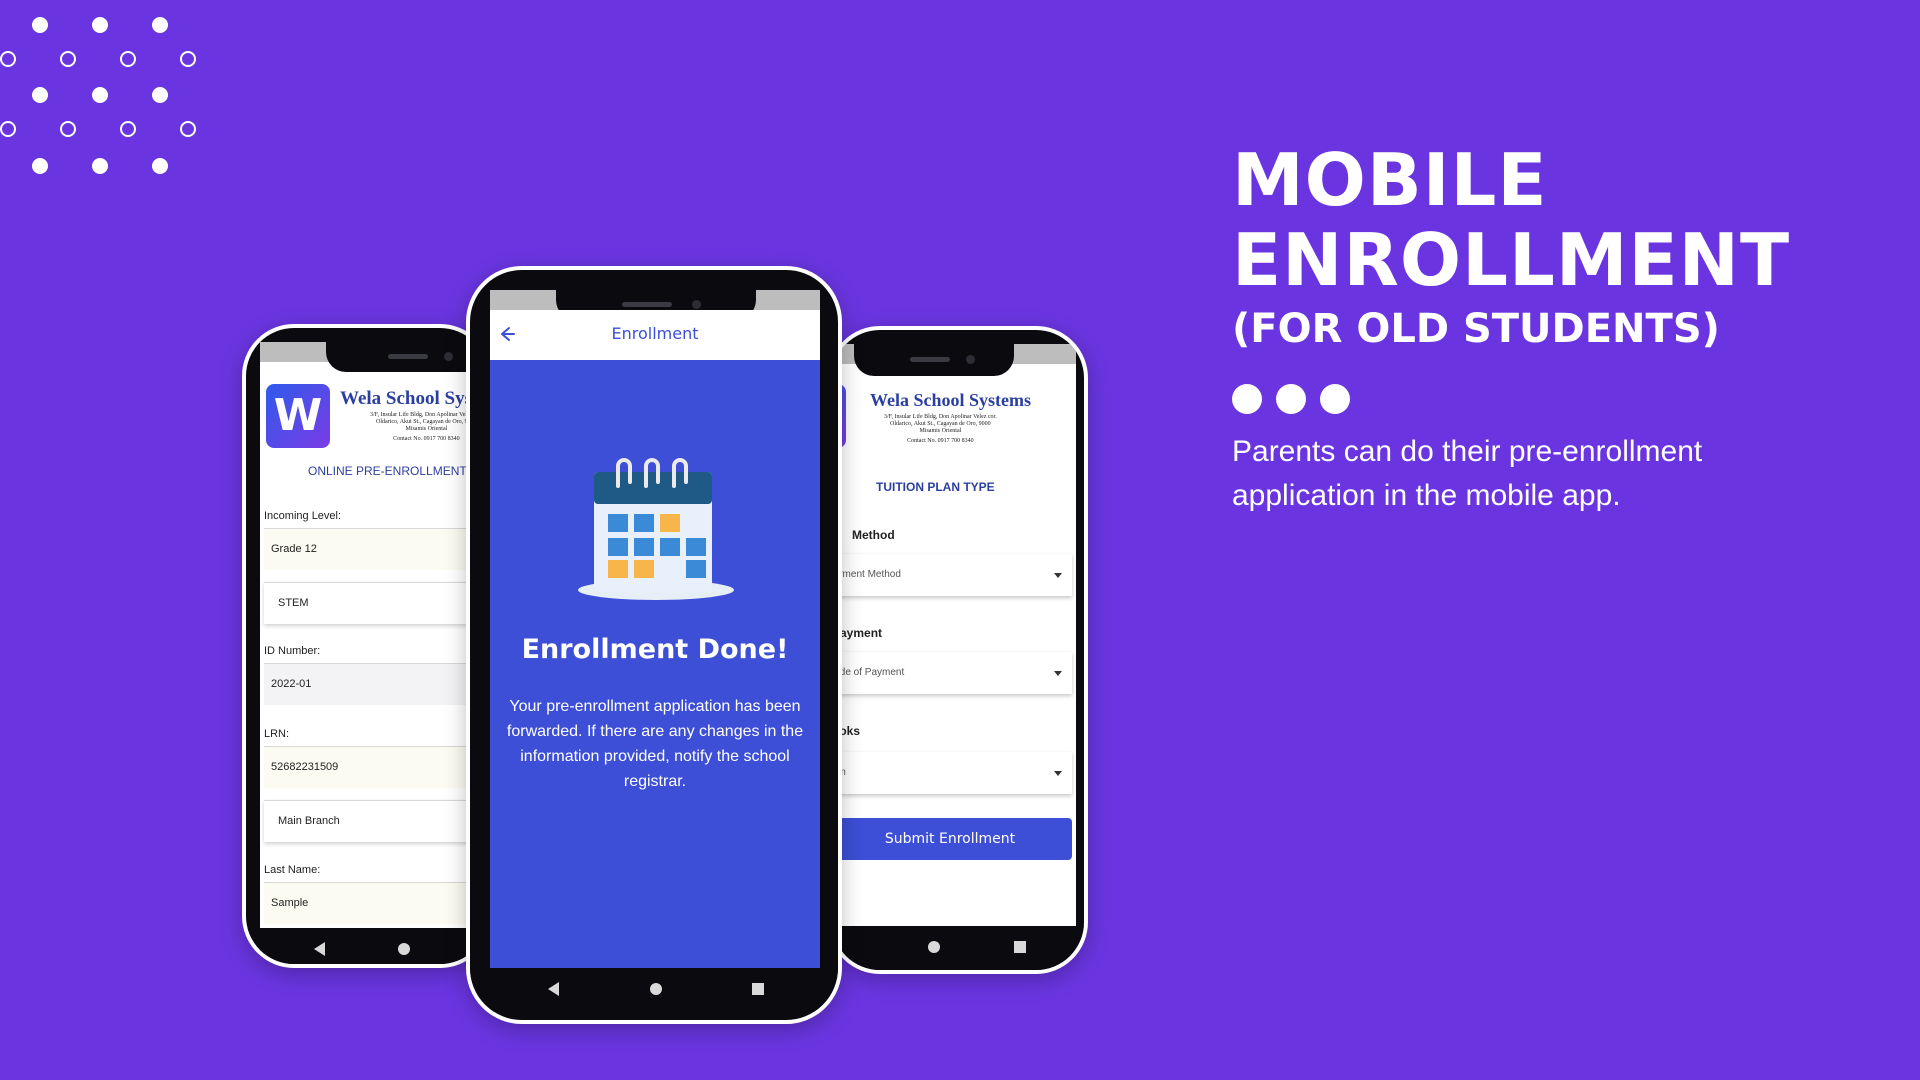 This screenshot has width=1920, height=1080. I want to click on books-dropdown: em, so click(952, 773).